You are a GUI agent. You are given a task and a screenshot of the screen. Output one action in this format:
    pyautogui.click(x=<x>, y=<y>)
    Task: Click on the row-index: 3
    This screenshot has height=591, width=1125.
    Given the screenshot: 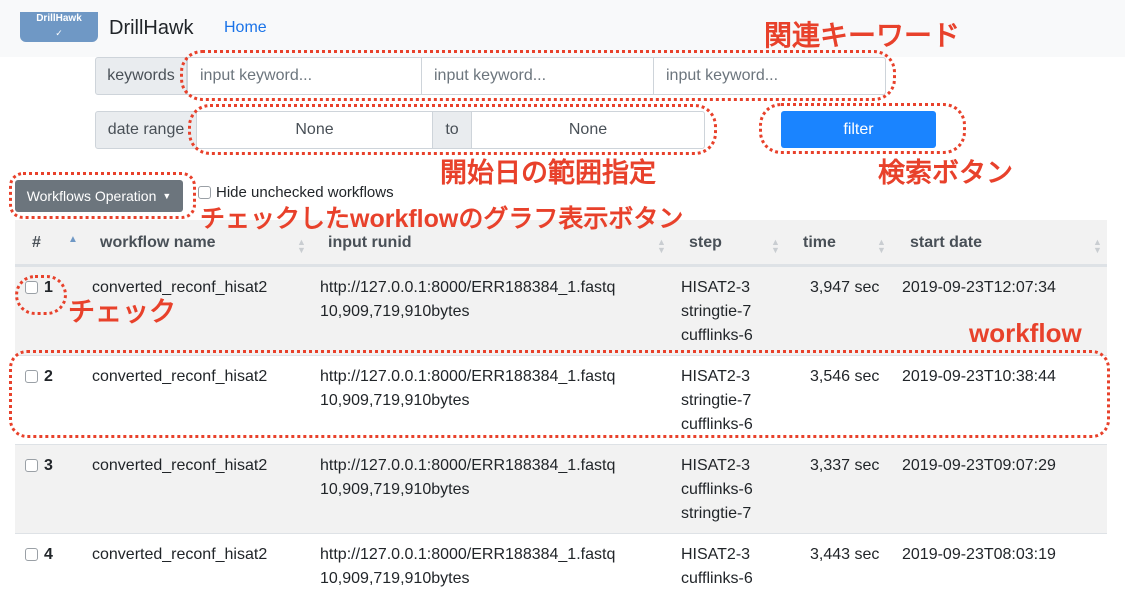 What is the action you would take?
    pyautogui.click(x=48, y=465)
    